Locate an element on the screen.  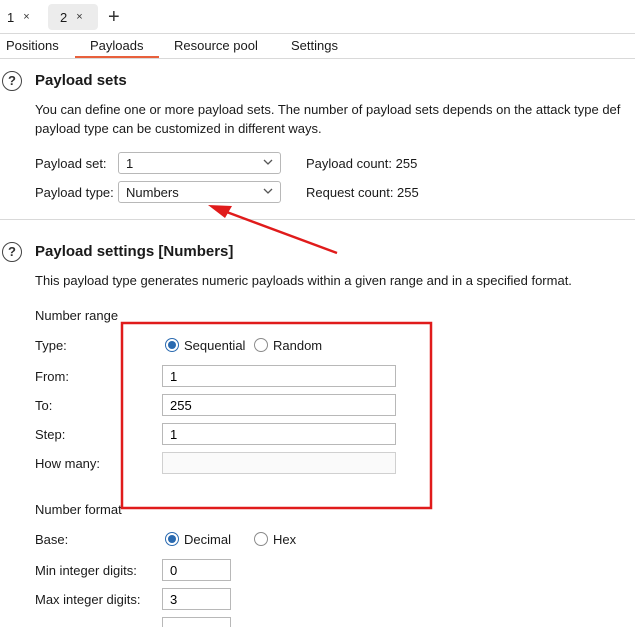
to-label: To: is located at coordinates (44, 405).